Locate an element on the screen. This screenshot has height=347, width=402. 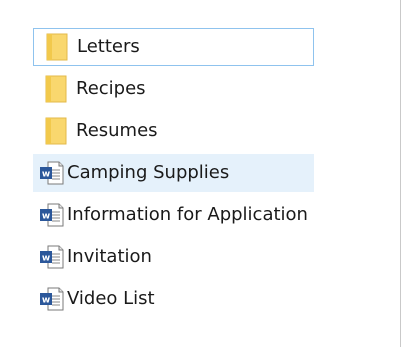
file-item-letters: Letters is located at coordinates (173, 47).